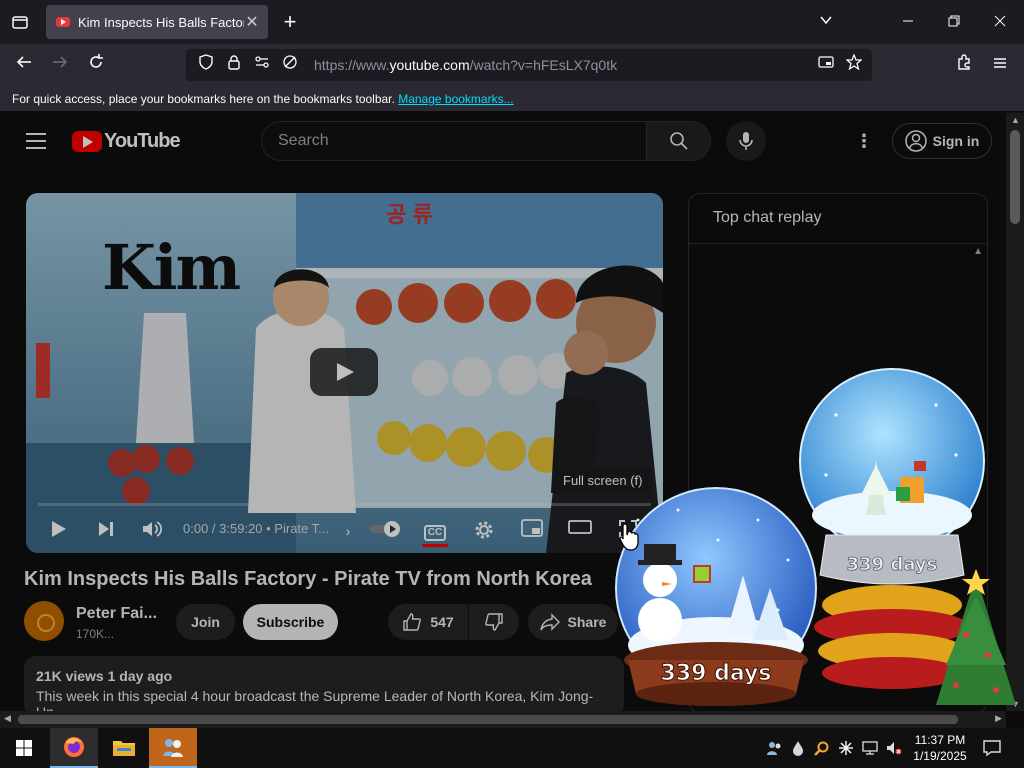 Image resolution: width=1024 pixels, height=768 pixels. Describe the element at coordinates (171, 267) in the screenshot. I see `video-overlay-title: Kim` at that location.